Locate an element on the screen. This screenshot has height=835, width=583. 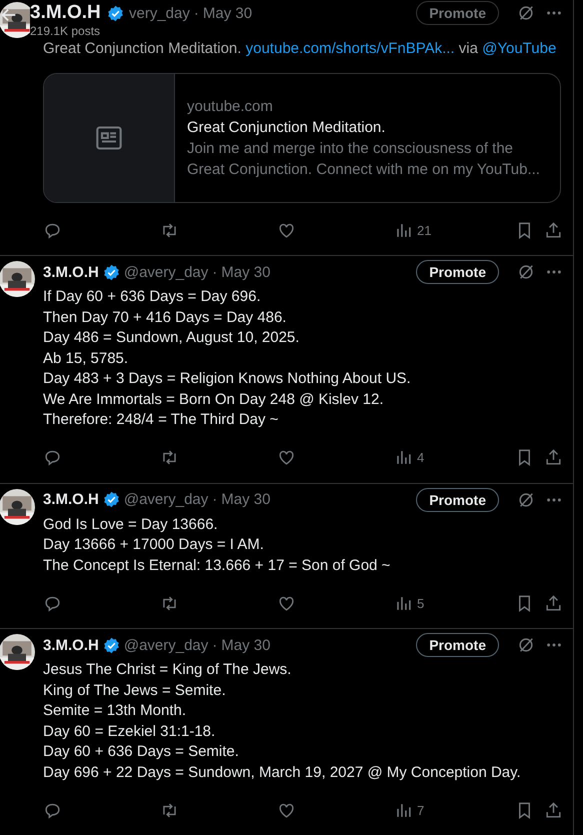
post-text: Then Day 70 + 416 Days = Day 486. is located at coordinates (165, 318).